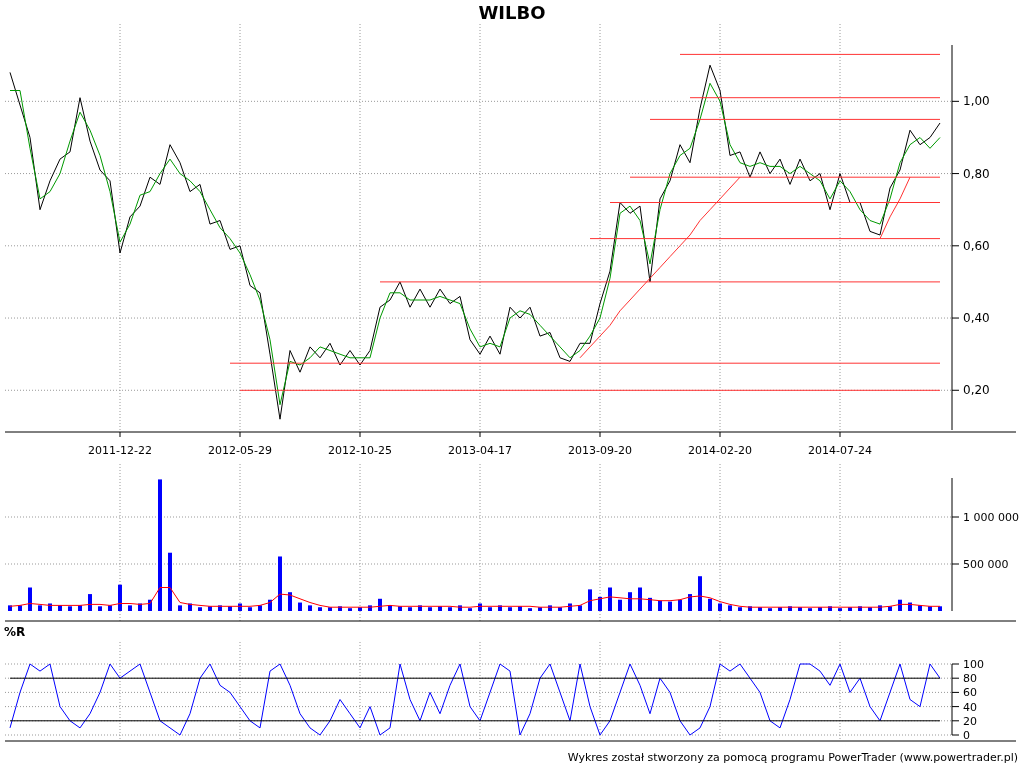 The image size is (1024, 768). What do you see at coordinates (970, 707) in the screenshot?
I see `tick-label: 40` at bounding box center [970, 707].